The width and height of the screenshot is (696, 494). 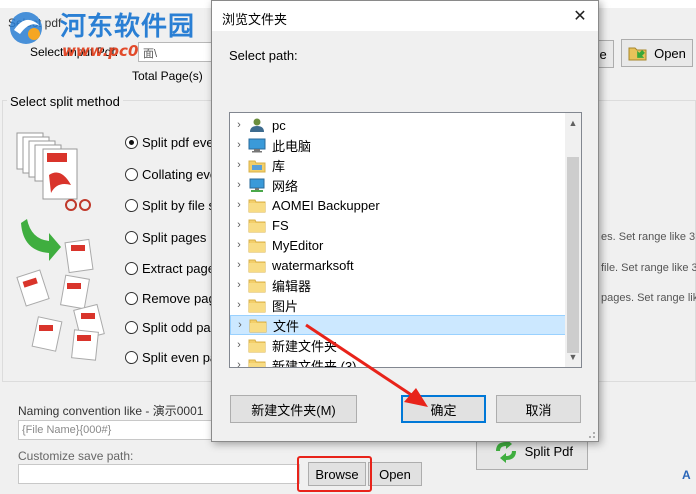 I want to click on input-pdf-field: 面\, so click(x=175, y=52).